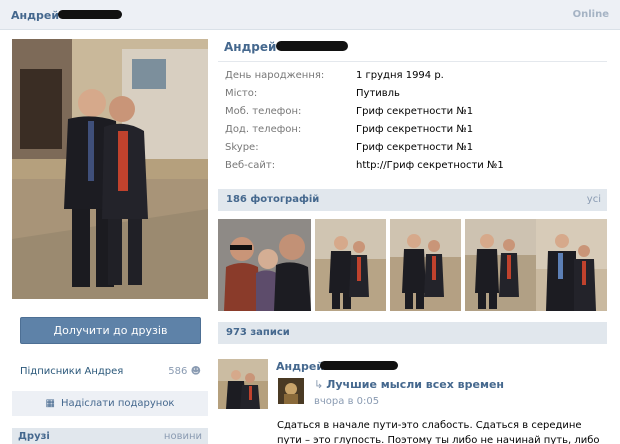  What do you see at coordinates (430, 165) in the screenshot?
I see `info-value: http://Гриф секретности №1` at bounding box center [430, 165].